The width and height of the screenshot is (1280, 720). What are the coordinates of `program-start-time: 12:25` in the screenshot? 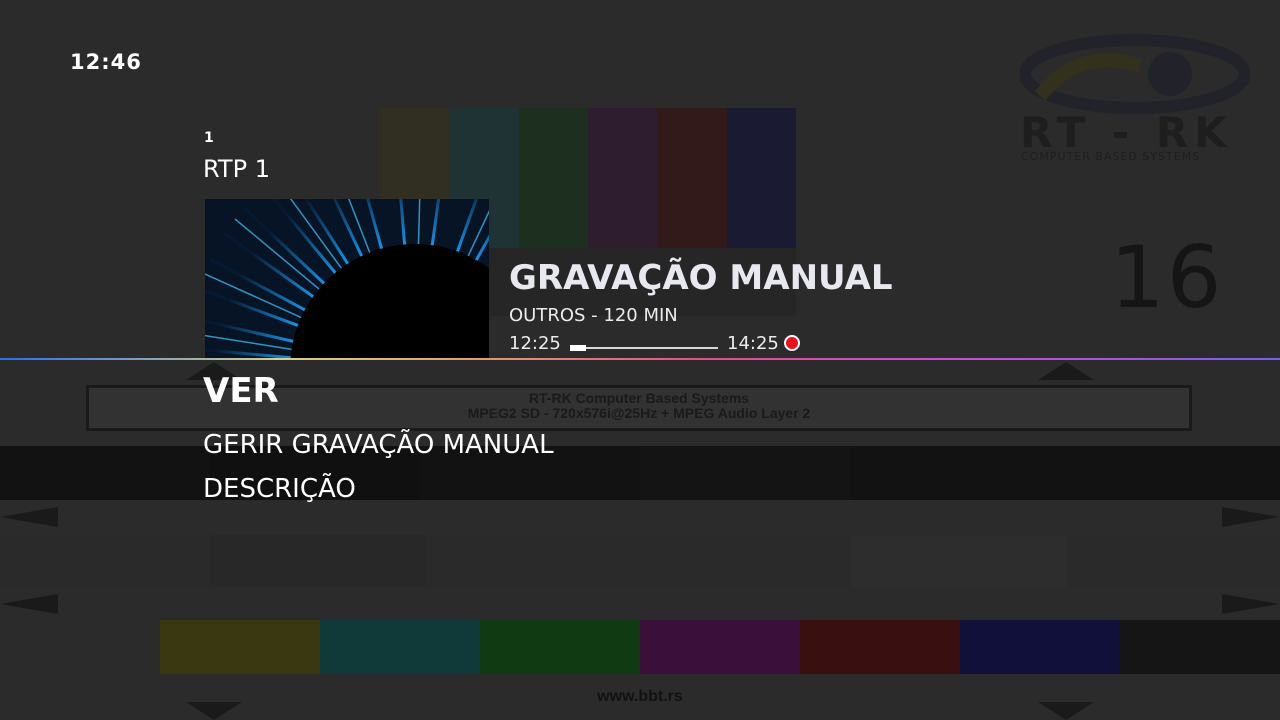 It's located at (535, 343).